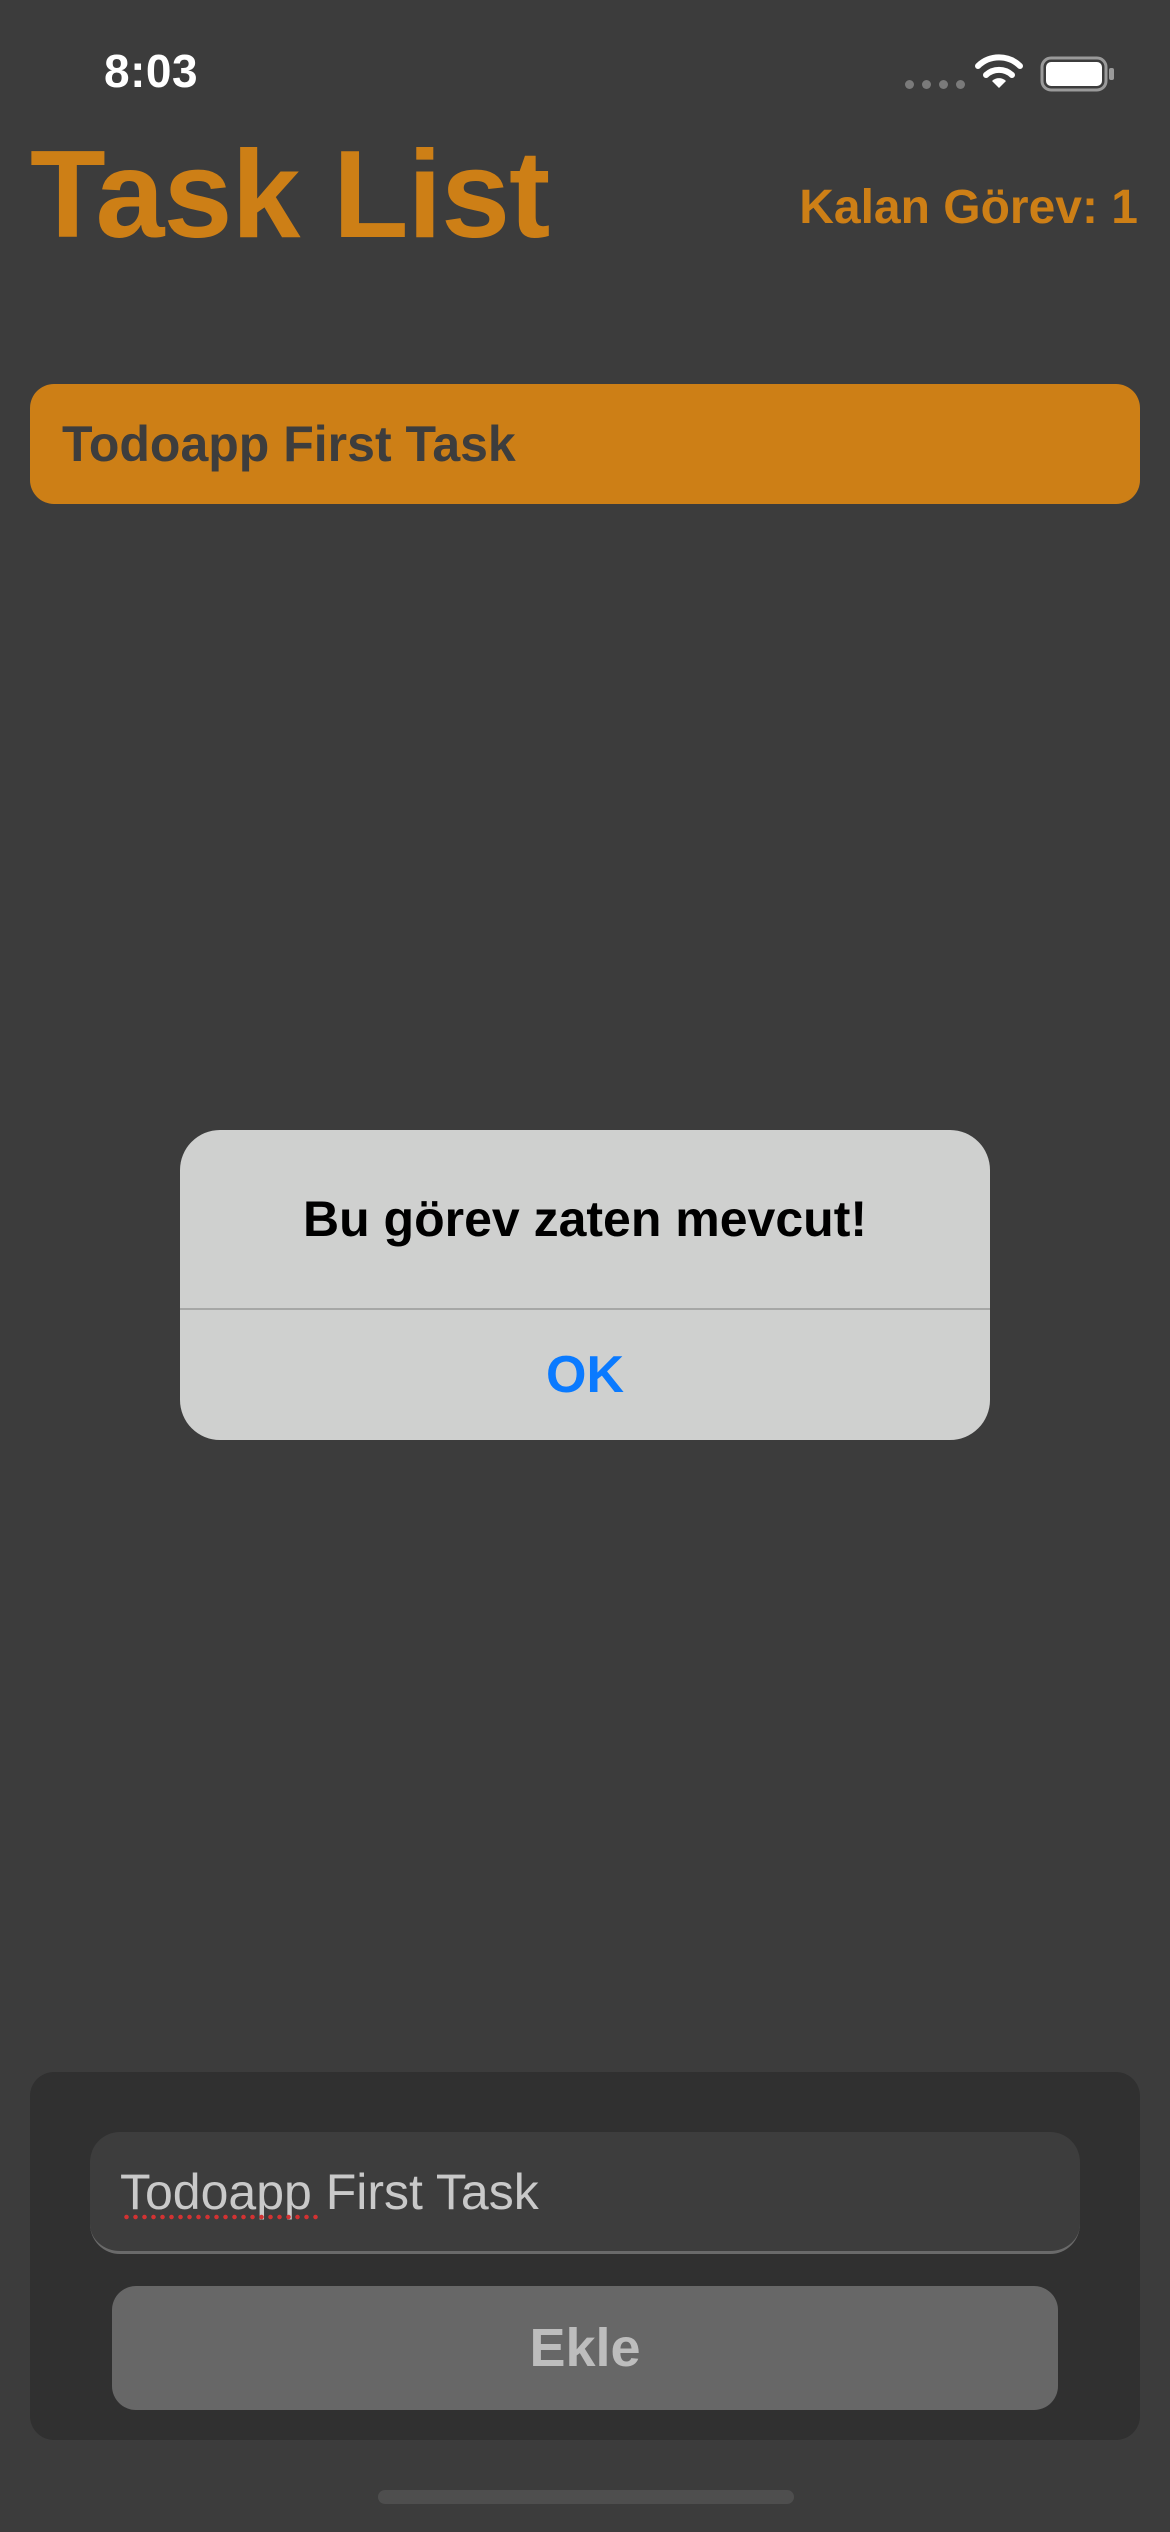 This screenshot has width=1170, height=2532. I want to click on alert-ok-button: OK, so click(585, 1375).